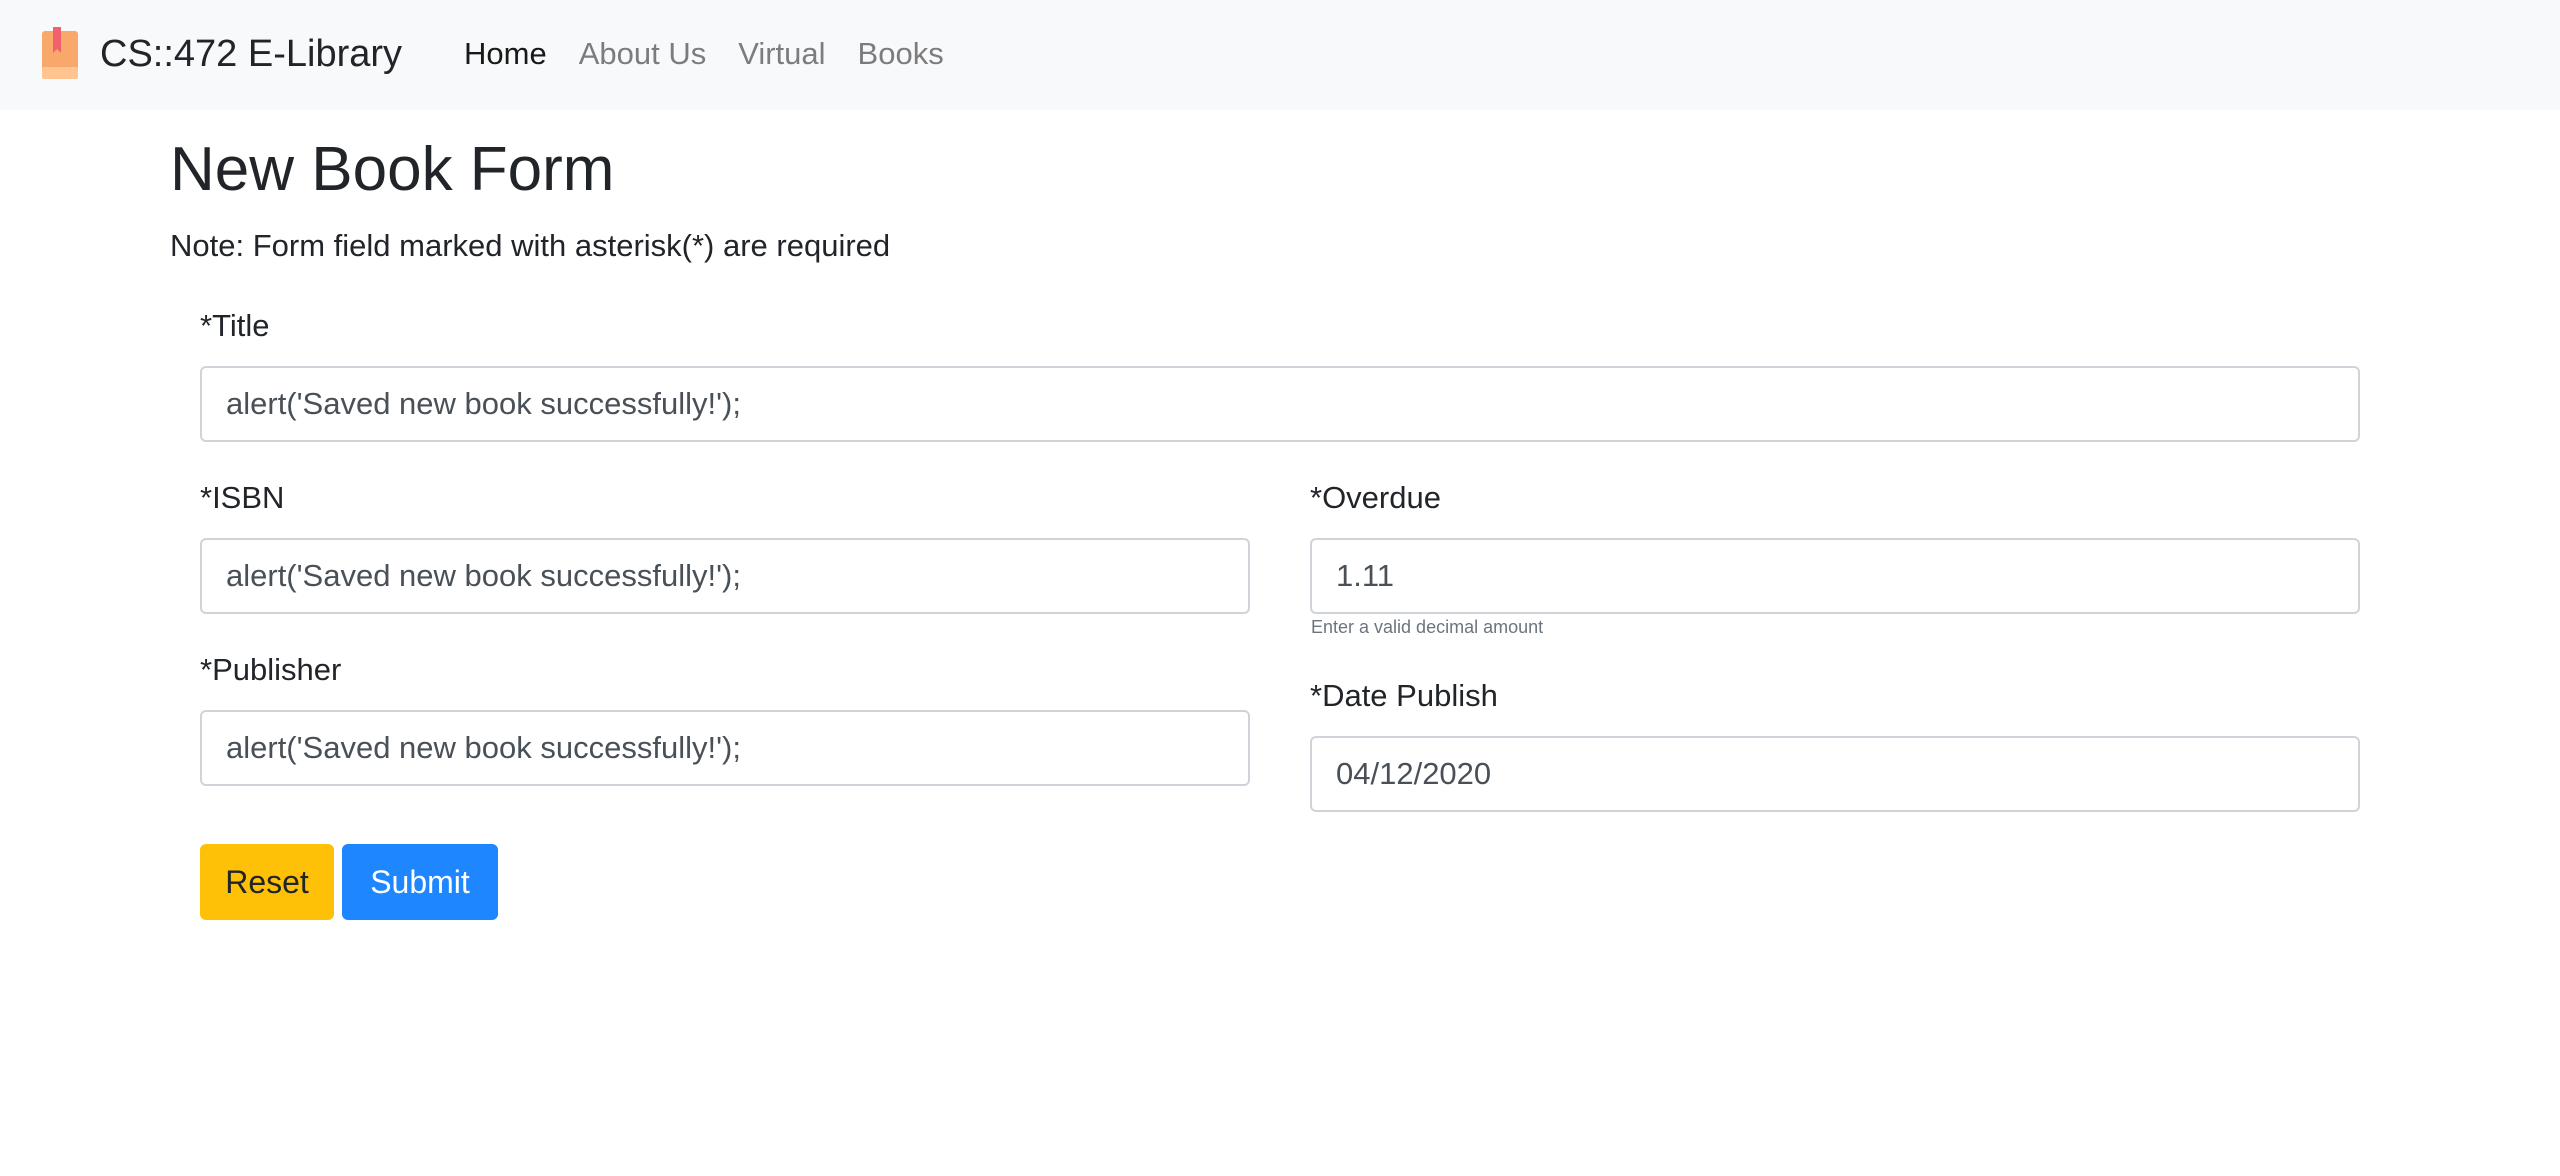 The height and width of the screenshot is (1176, 2560). Describe the element at coordinates (725, 576) in the screenshot. I see `isbn-input` at that location.